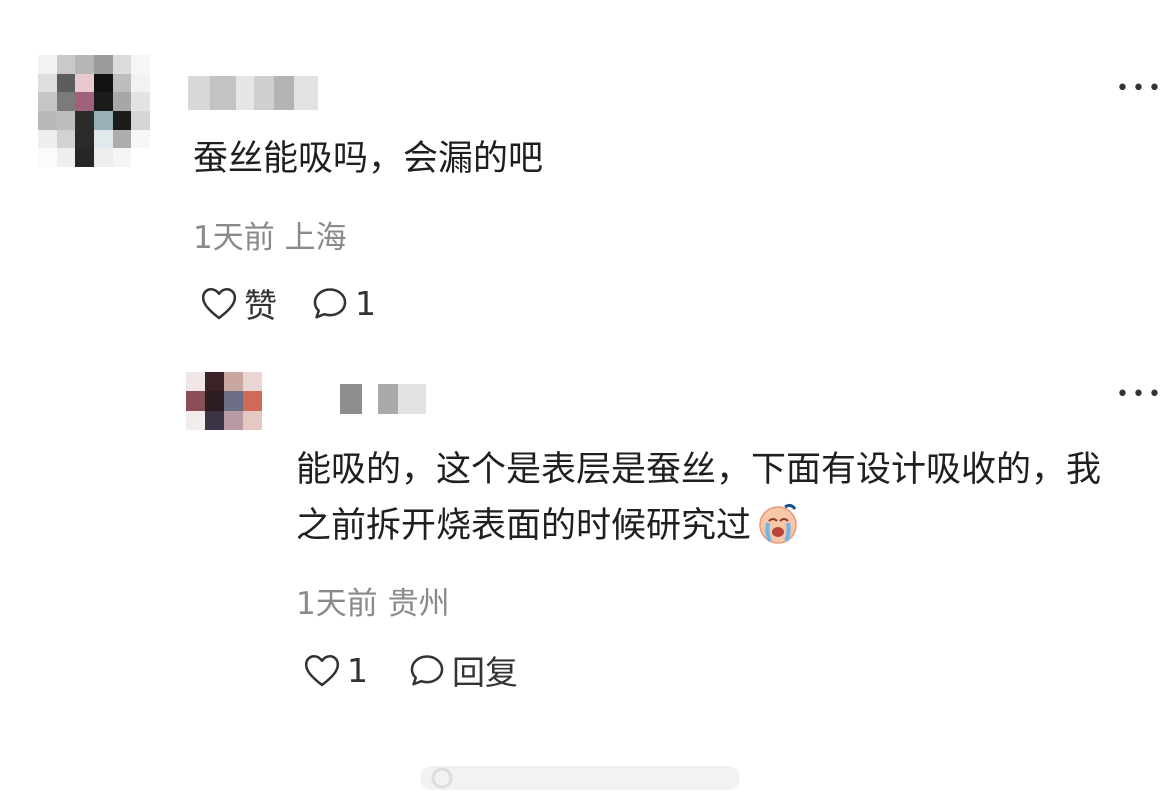  I want to click on comment-meta: 1天前 贵州, so click(373, 600).